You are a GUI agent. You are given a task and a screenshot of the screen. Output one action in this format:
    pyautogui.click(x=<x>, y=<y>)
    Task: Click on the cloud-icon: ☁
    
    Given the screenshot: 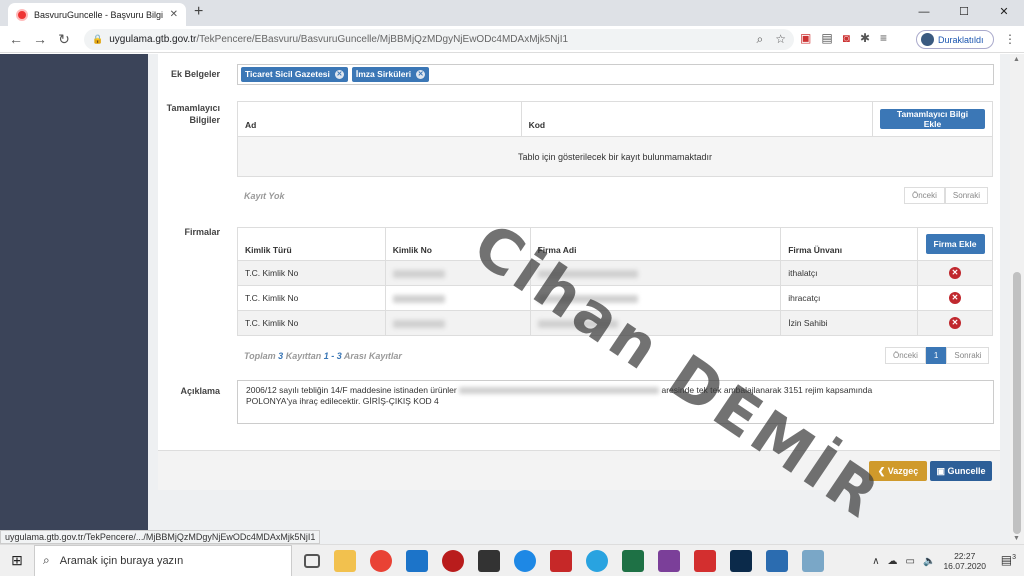 What is the action you would take?
    pyautogui.click(x=893, y=561)
    